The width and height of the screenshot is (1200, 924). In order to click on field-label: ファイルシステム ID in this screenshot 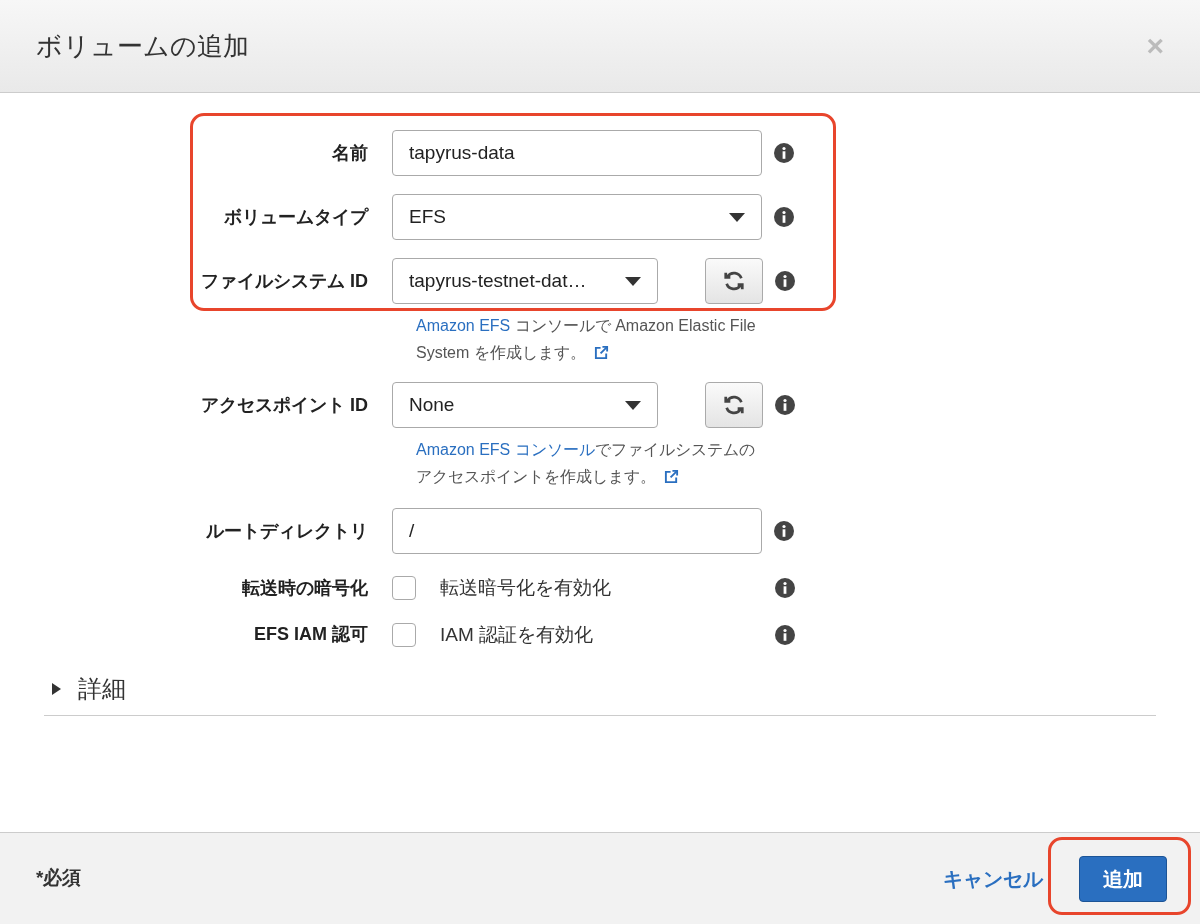, I will do `click(284, 281)`.